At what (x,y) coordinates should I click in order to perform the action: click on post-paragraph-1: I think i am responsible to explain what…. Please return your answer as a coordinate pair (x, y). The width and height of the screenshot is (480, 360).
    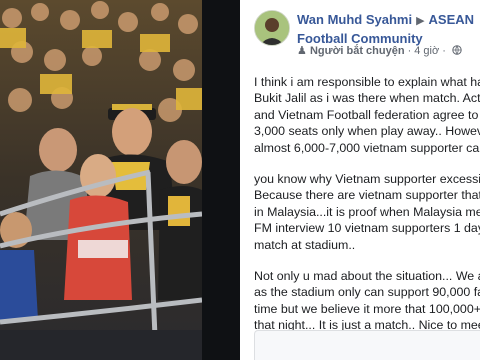
    Looking at the image, I should click on (367, 115).